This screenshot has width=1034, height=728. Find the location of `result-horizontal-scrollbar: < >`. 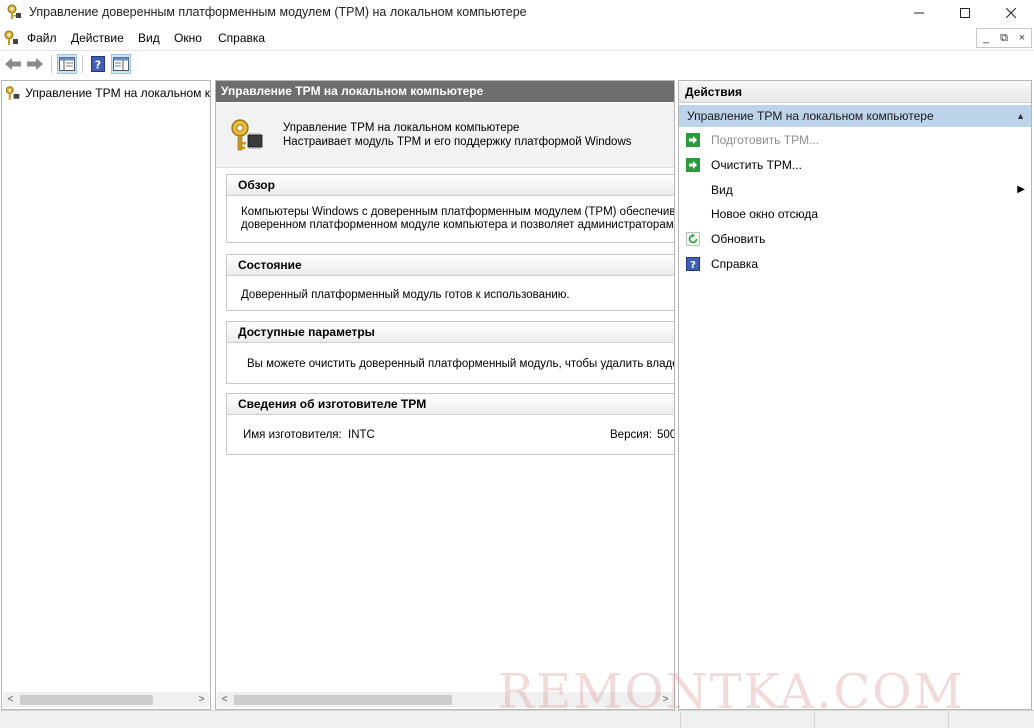

result-horizontal-scrollbar: < > is located at coordinates (445, 699).